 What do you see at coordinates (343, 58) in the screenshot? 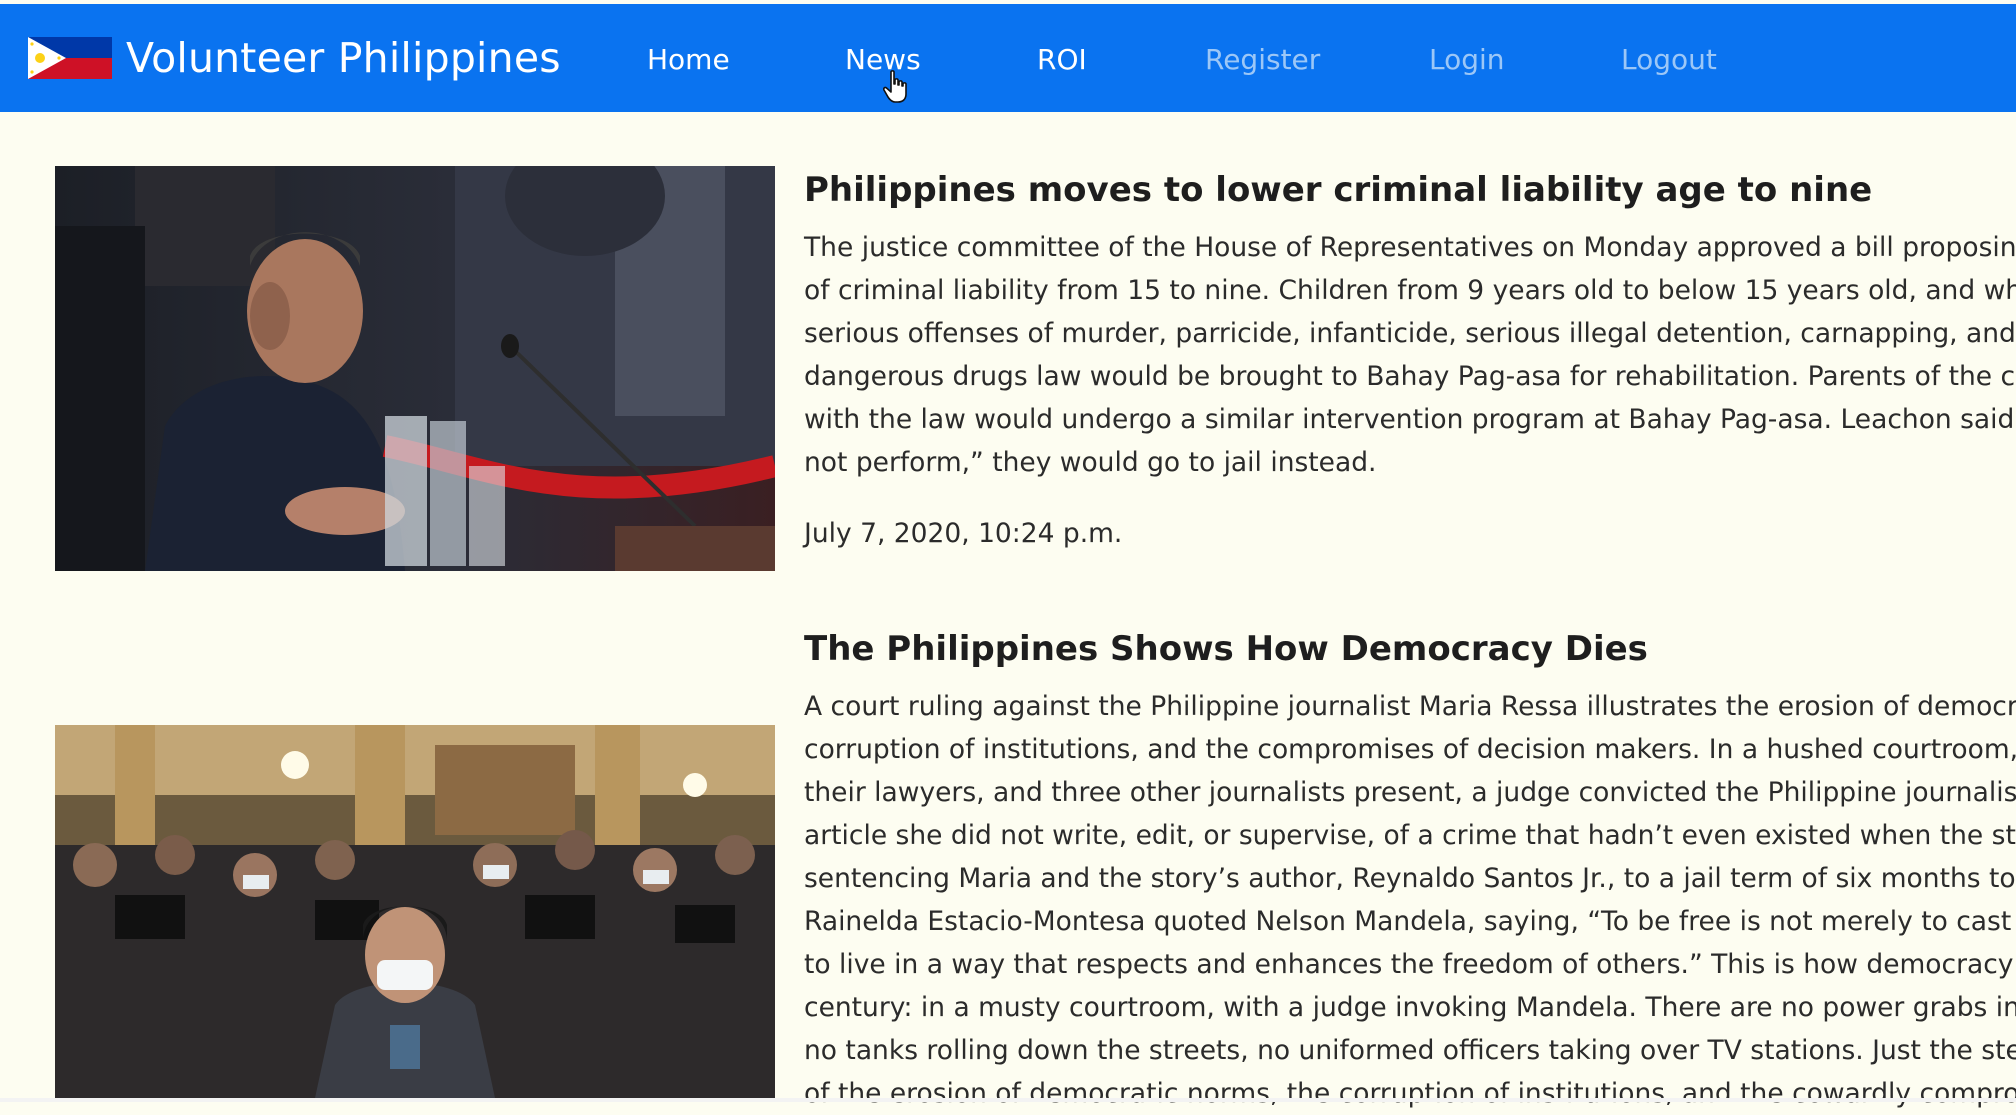
I see `brand-title: Volunteer Philippines` at bounding box center [343, 58].